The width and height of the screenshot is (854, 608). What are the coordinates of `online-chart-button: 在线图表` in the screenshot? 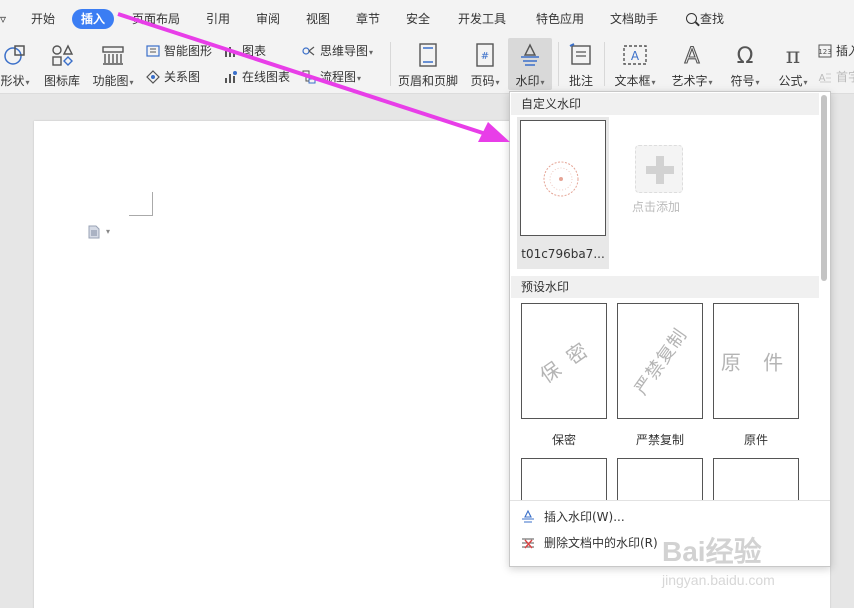 It's located at (257, 77).